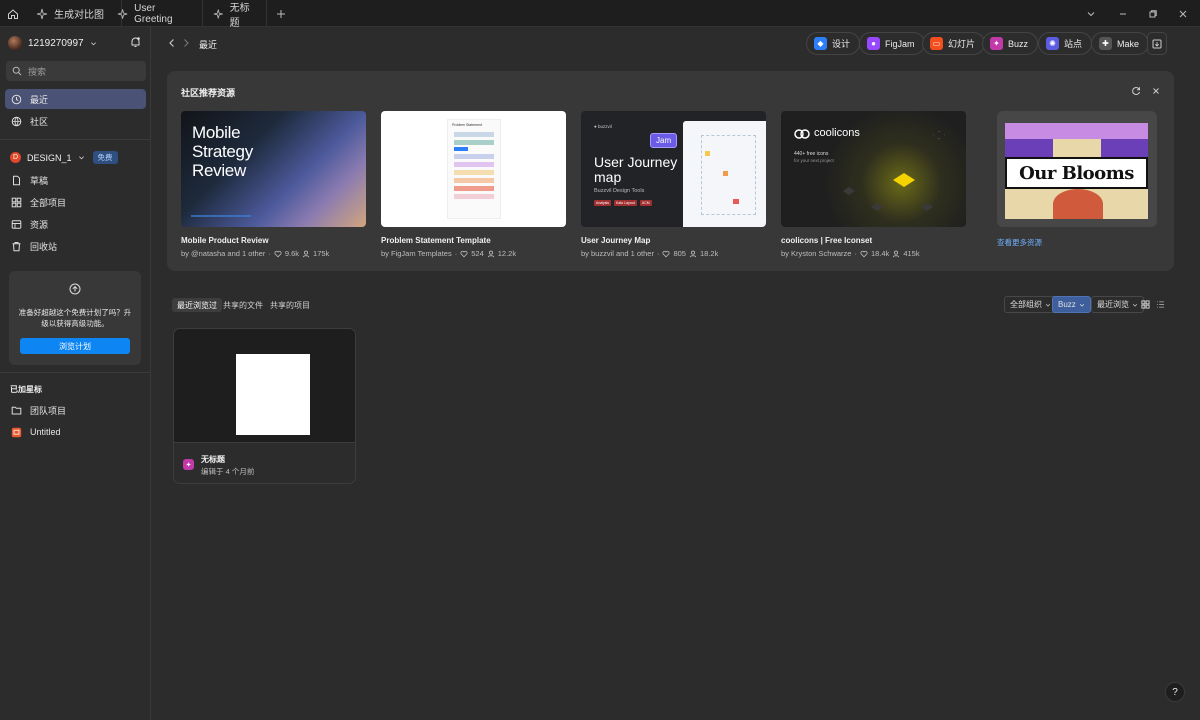 This screenshot has height=720, width=1200. What do you see at coordinates (820, 43) in the screenshot?
I see `design-icon: ◆` at bounding box center [820, 43].